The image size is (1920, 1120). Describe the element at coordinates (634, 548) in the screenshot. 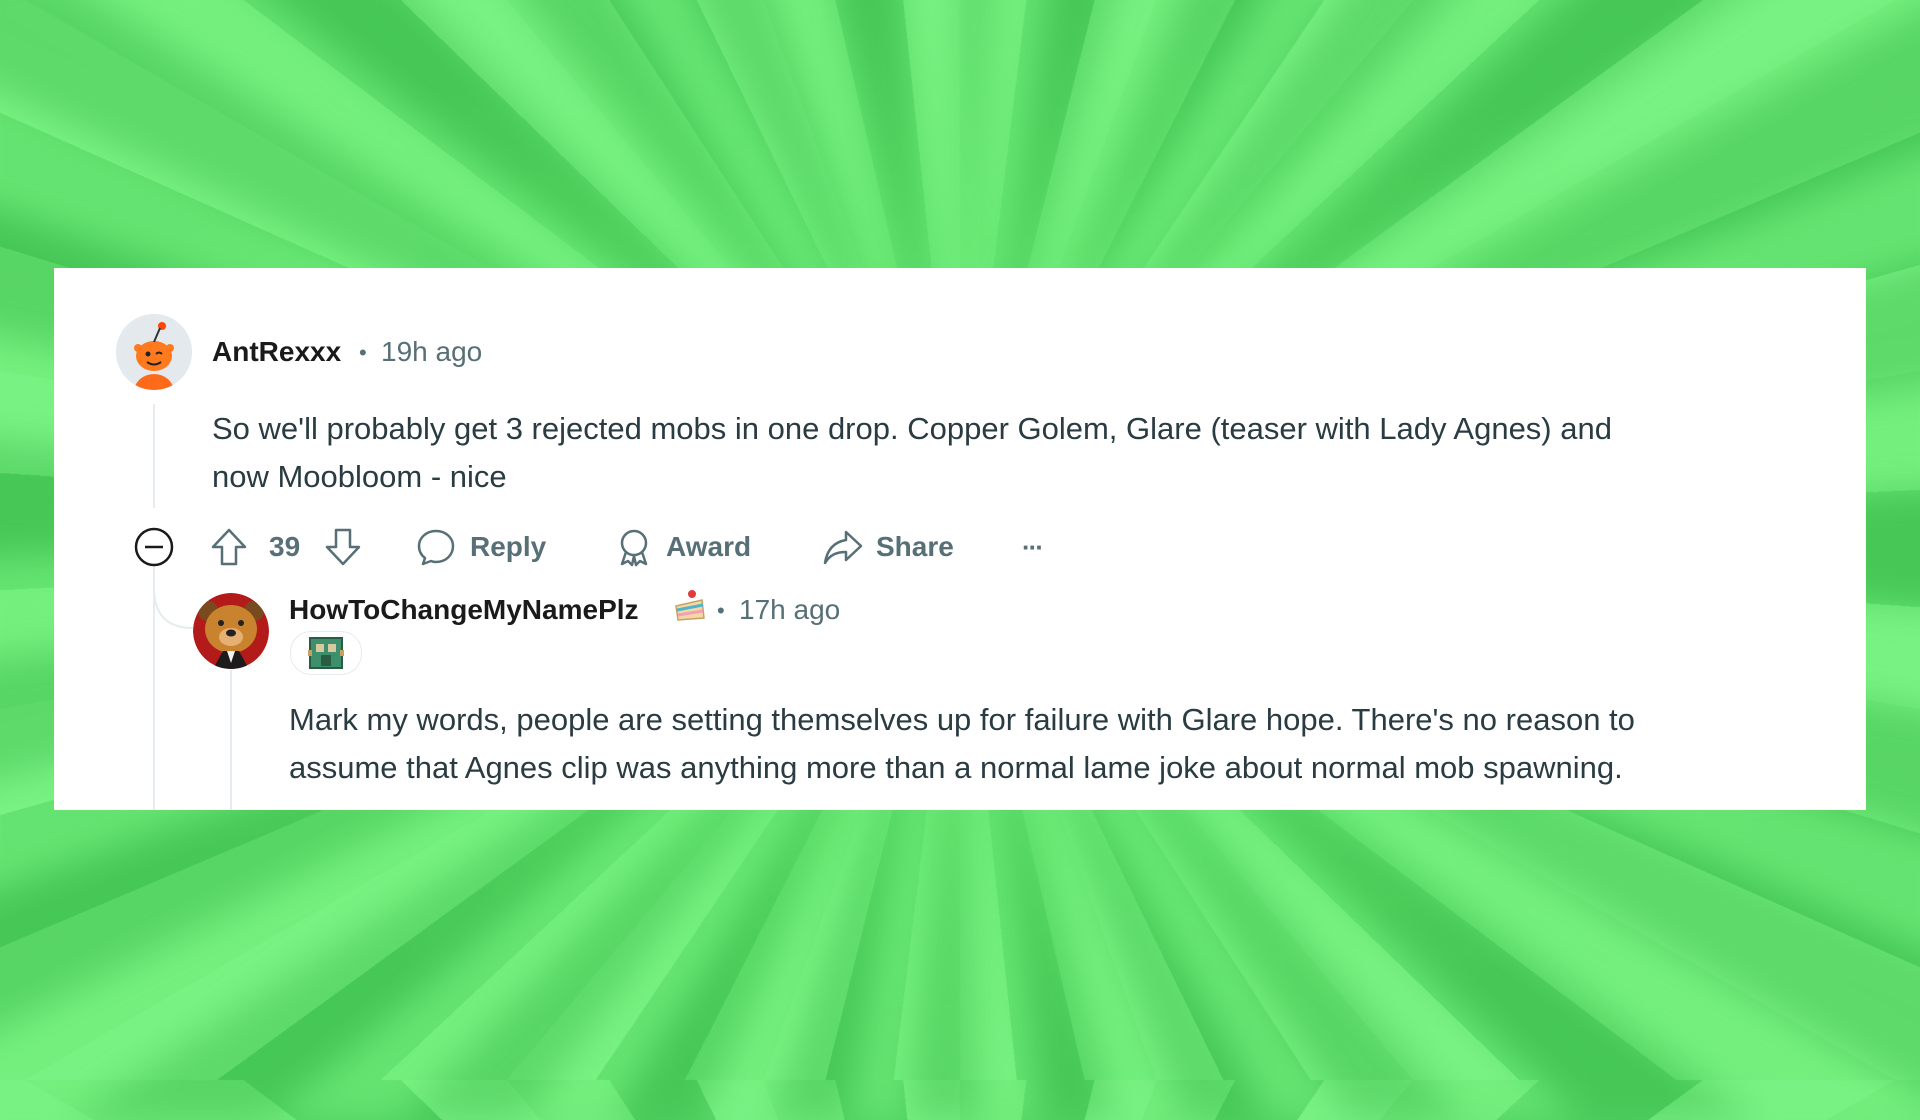

I see `award-icon` at that location.